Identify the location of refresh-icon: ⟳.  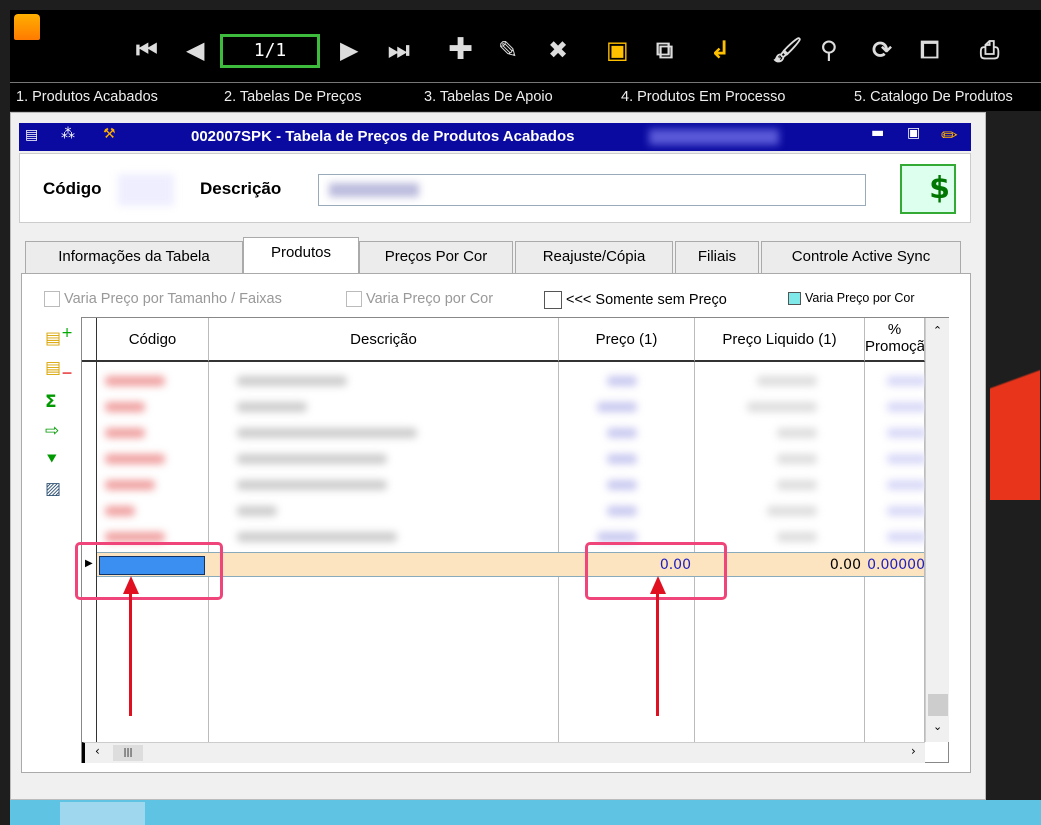
(882, 50).